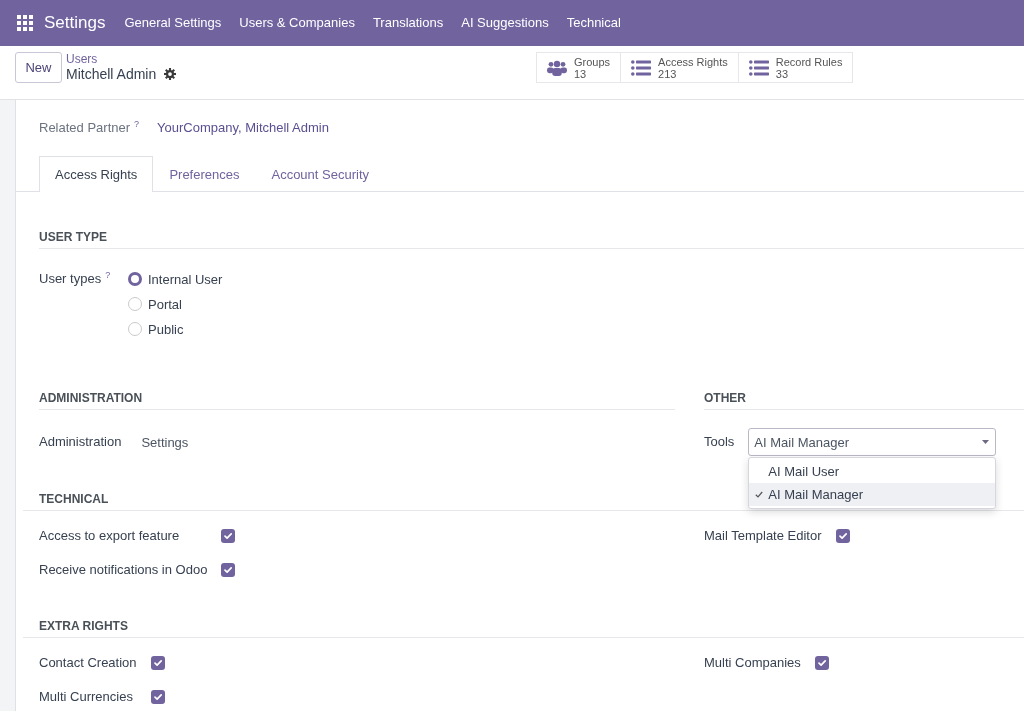  I want to click on record-title: Mitchell Admin, so click(111, 74).